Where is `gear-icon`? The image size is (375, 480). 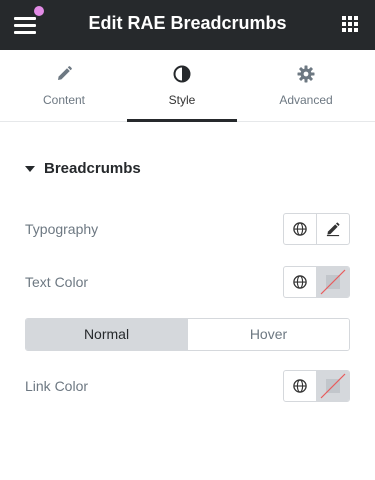
gear-icon is located at coordinates (306, 74).